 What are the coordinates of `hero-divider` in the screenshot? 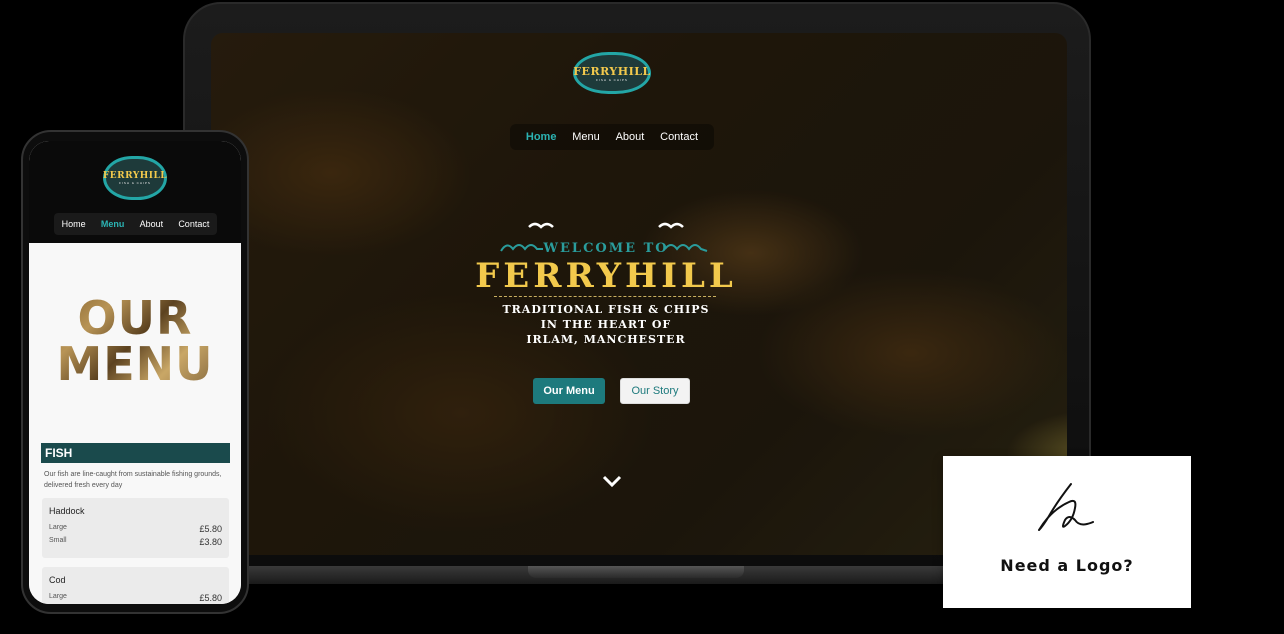 It's located at (605, 296).